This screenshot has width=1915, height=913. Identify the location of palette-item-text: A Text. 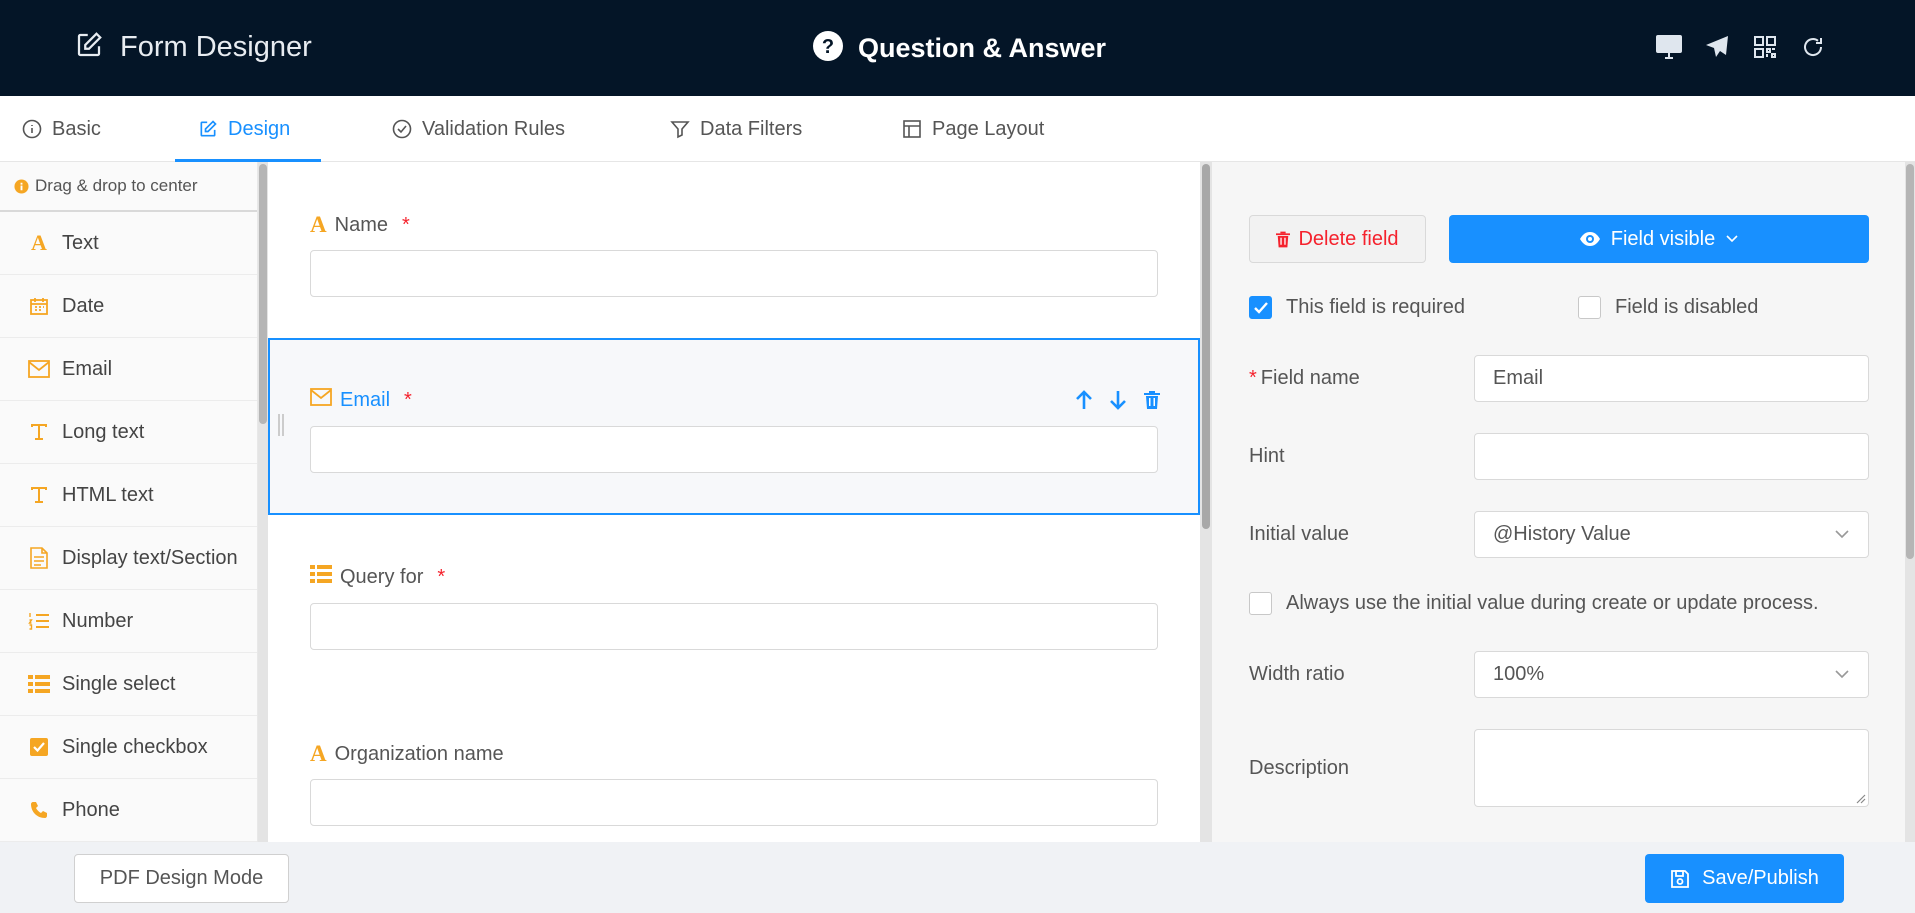
(128, 243).